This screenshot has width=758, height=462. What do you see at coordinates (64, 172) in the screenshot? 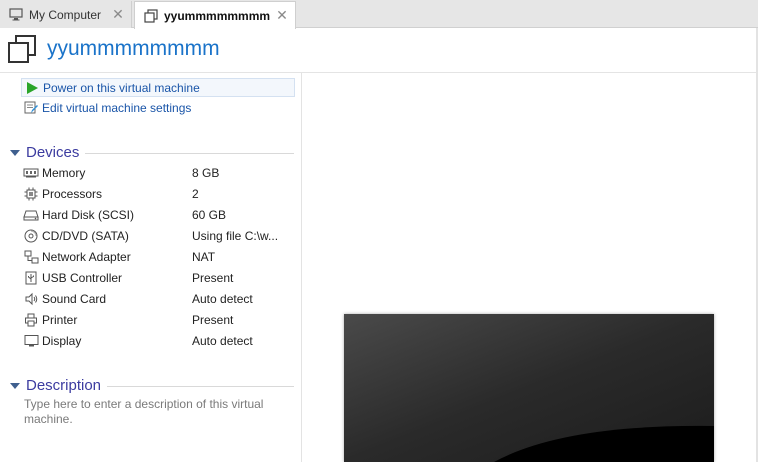
I see `device-name: Memory` at bounding box center [64, 172].